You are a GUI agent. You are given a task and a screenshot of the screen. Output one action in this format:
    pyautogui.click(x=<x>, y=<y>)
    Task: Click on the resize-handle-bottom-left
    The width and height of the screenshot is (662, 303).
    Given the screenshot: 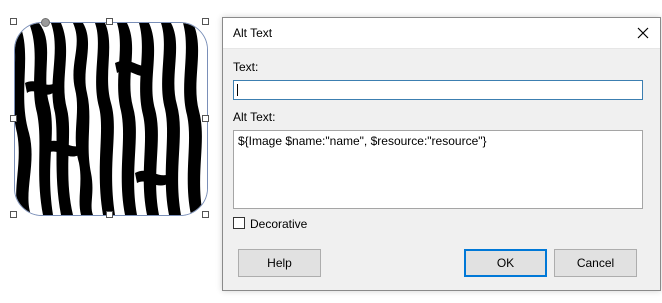 What is the action you would take?
    pyautogui.click(x=13, y=214)
    